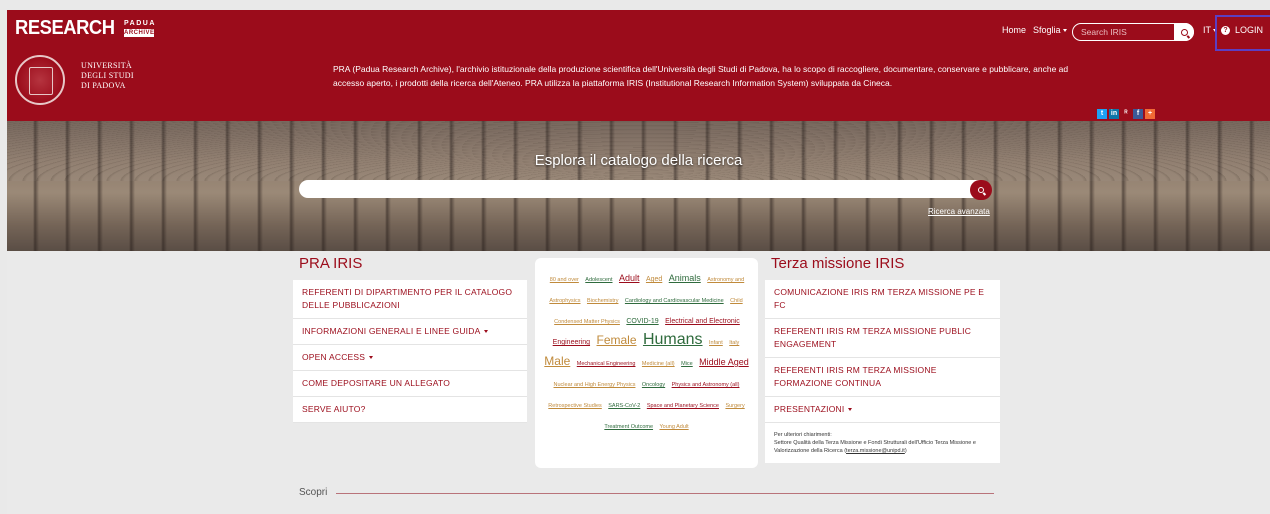 Image resolution: width=1270 pixels, height=514 pixels. What do you see at coordinates (683, 406) in the screenshot?
I see `tag-cloud-item: Space and Planetary Science` at bounding box center [683, 406].